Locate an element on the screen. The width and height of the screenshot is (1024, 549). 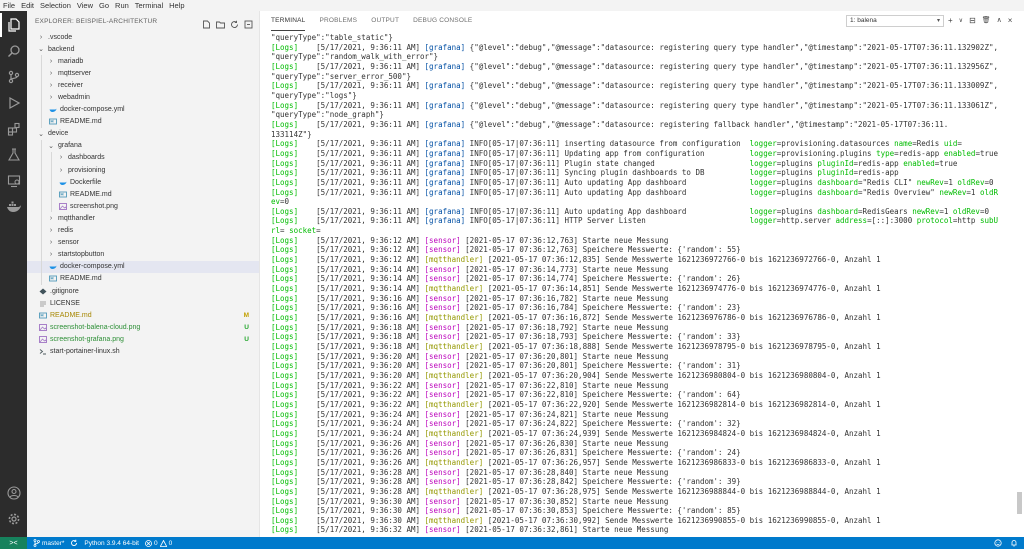
log-text: =redis-app is located at coordinates (919, 153).